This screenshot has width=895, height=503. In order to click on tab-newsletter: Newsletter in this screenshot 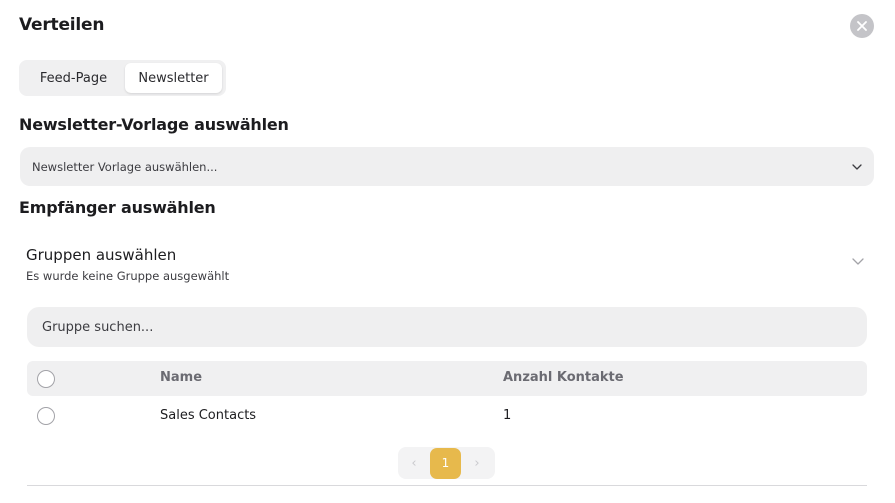, I will do `click(173, 78)`.